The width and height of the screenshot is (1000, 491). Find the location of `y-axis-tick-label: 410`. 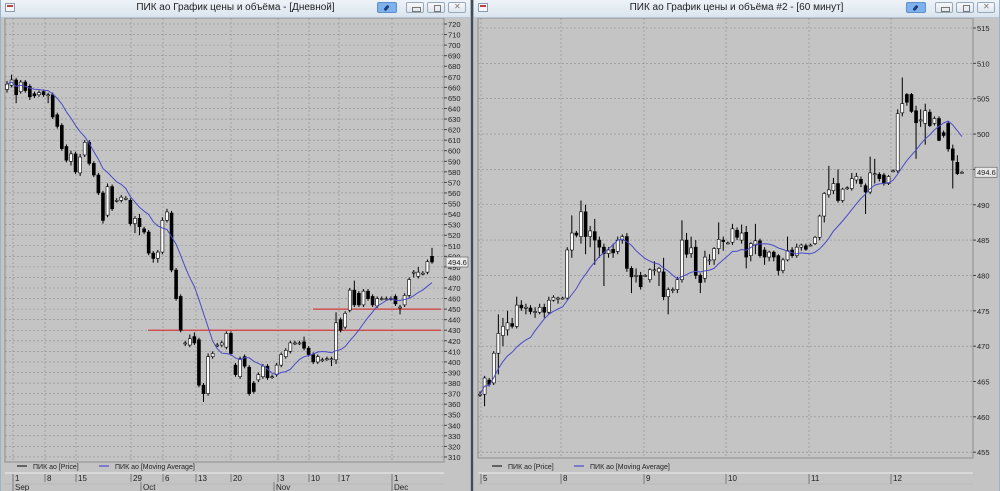

y-axis-tick-label: 410 is located at coordinates (454, 351).